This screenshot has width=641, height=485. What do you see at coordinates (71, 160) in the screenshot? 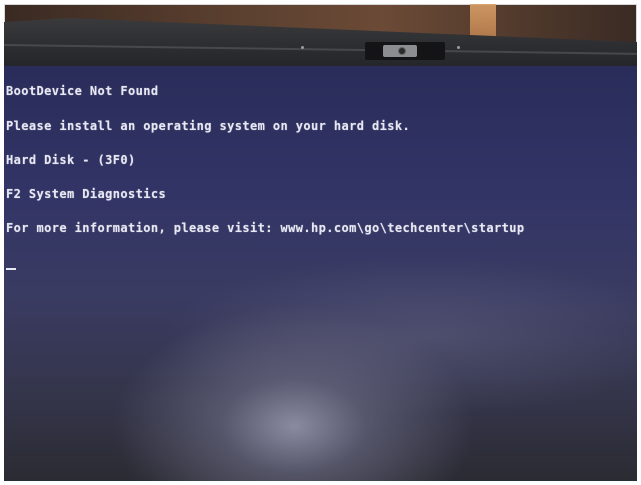
I see `hard-disk-error-code-line: Hard Disk - (3F0)` at bounding box center [71, 160].